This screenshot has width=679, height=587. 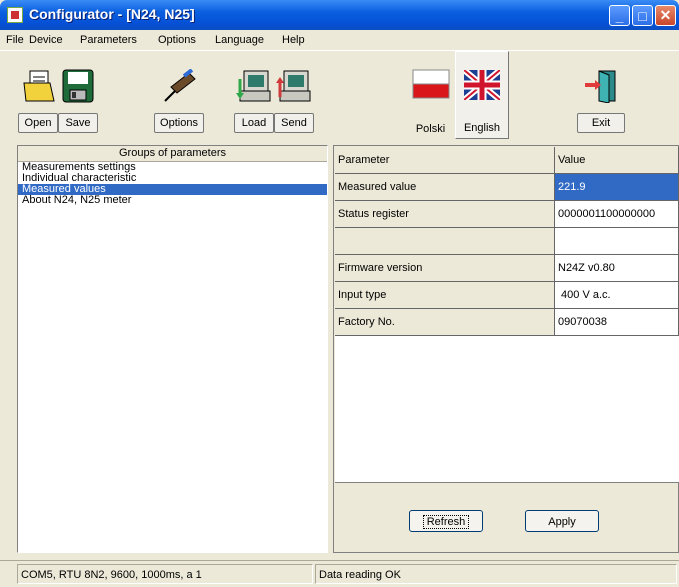 I want to click on param-value: 221.9, so click(x=616, y=187).